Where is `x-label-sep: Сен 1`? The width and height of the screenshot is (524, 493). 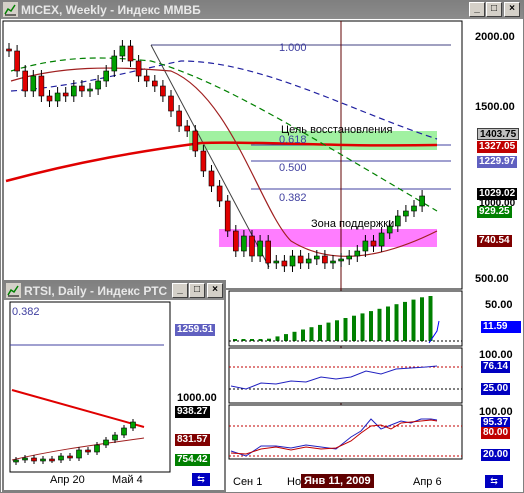 x-label-sep: Сен 1 is located at coordinates (248, 482).